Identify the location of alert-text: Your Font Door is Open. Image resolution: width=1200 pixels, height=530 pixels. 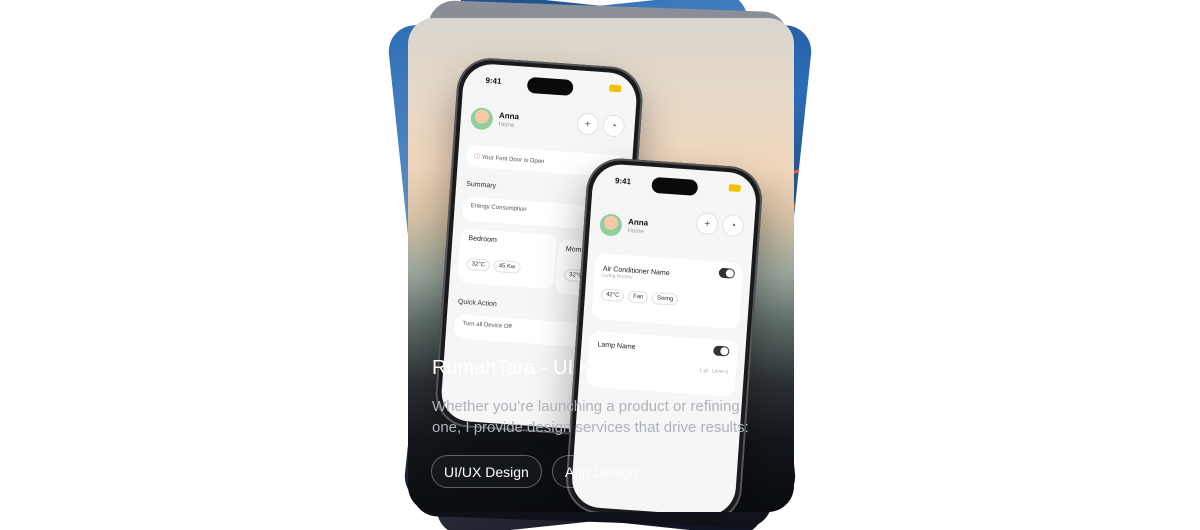
(513, 160).